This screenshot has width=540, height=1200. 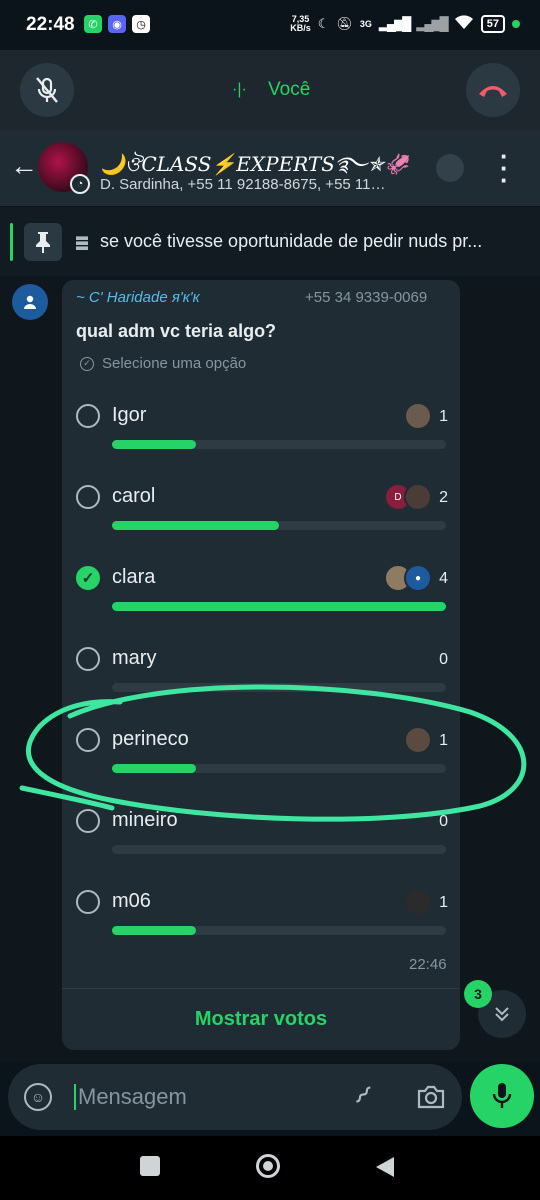 I want to click on unread-count-badge: 3, so click(x=478, y=994).